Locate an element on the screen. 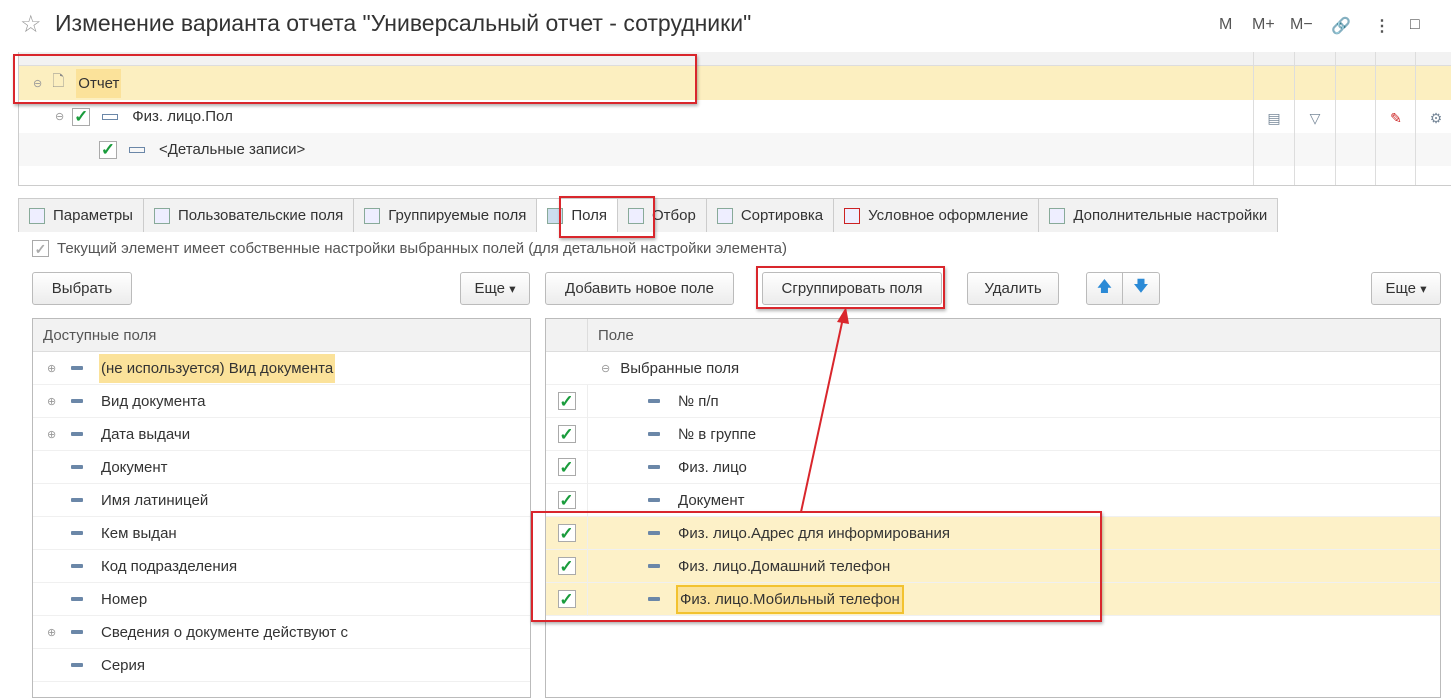 Image resolution: width=1451 pixels, height=698 pixels. tab-parameters: Параметры is located at coordinates (81, 215).